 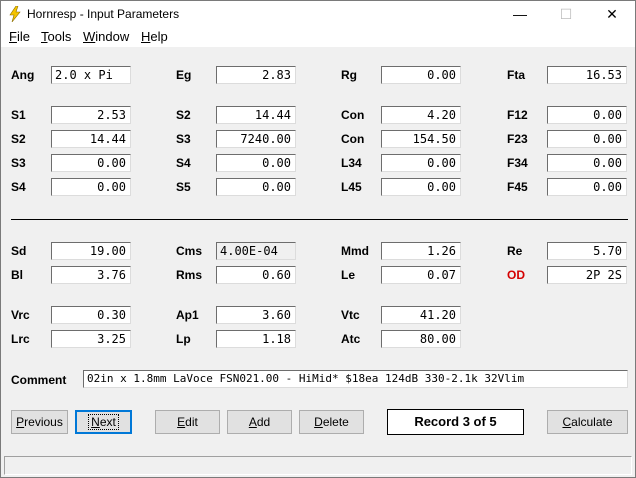 I want to click on input-bl: 3.76, so click(x=91, y=275).